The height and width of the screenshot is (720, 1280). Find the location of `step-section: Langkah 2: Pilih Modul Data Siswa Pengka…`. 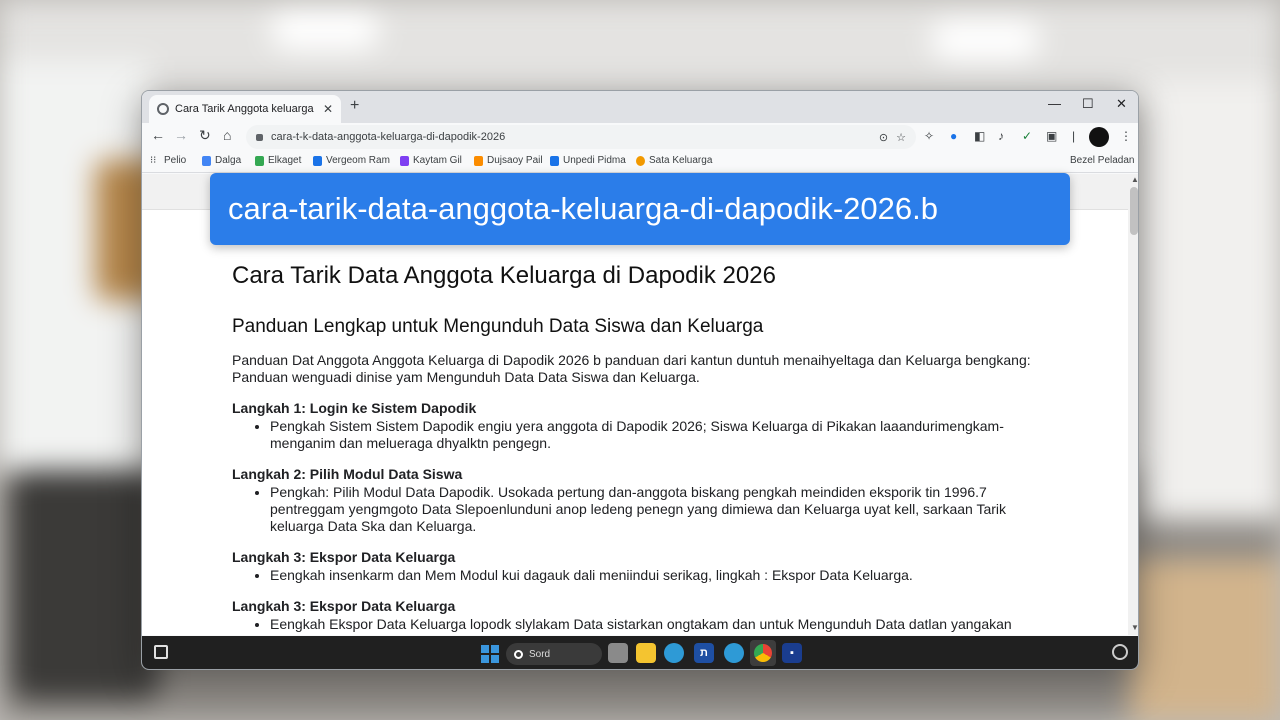

step-section: Langkah 2: Pilih Modul Data Siswa Pengka… is located at coordinates (632, 500).